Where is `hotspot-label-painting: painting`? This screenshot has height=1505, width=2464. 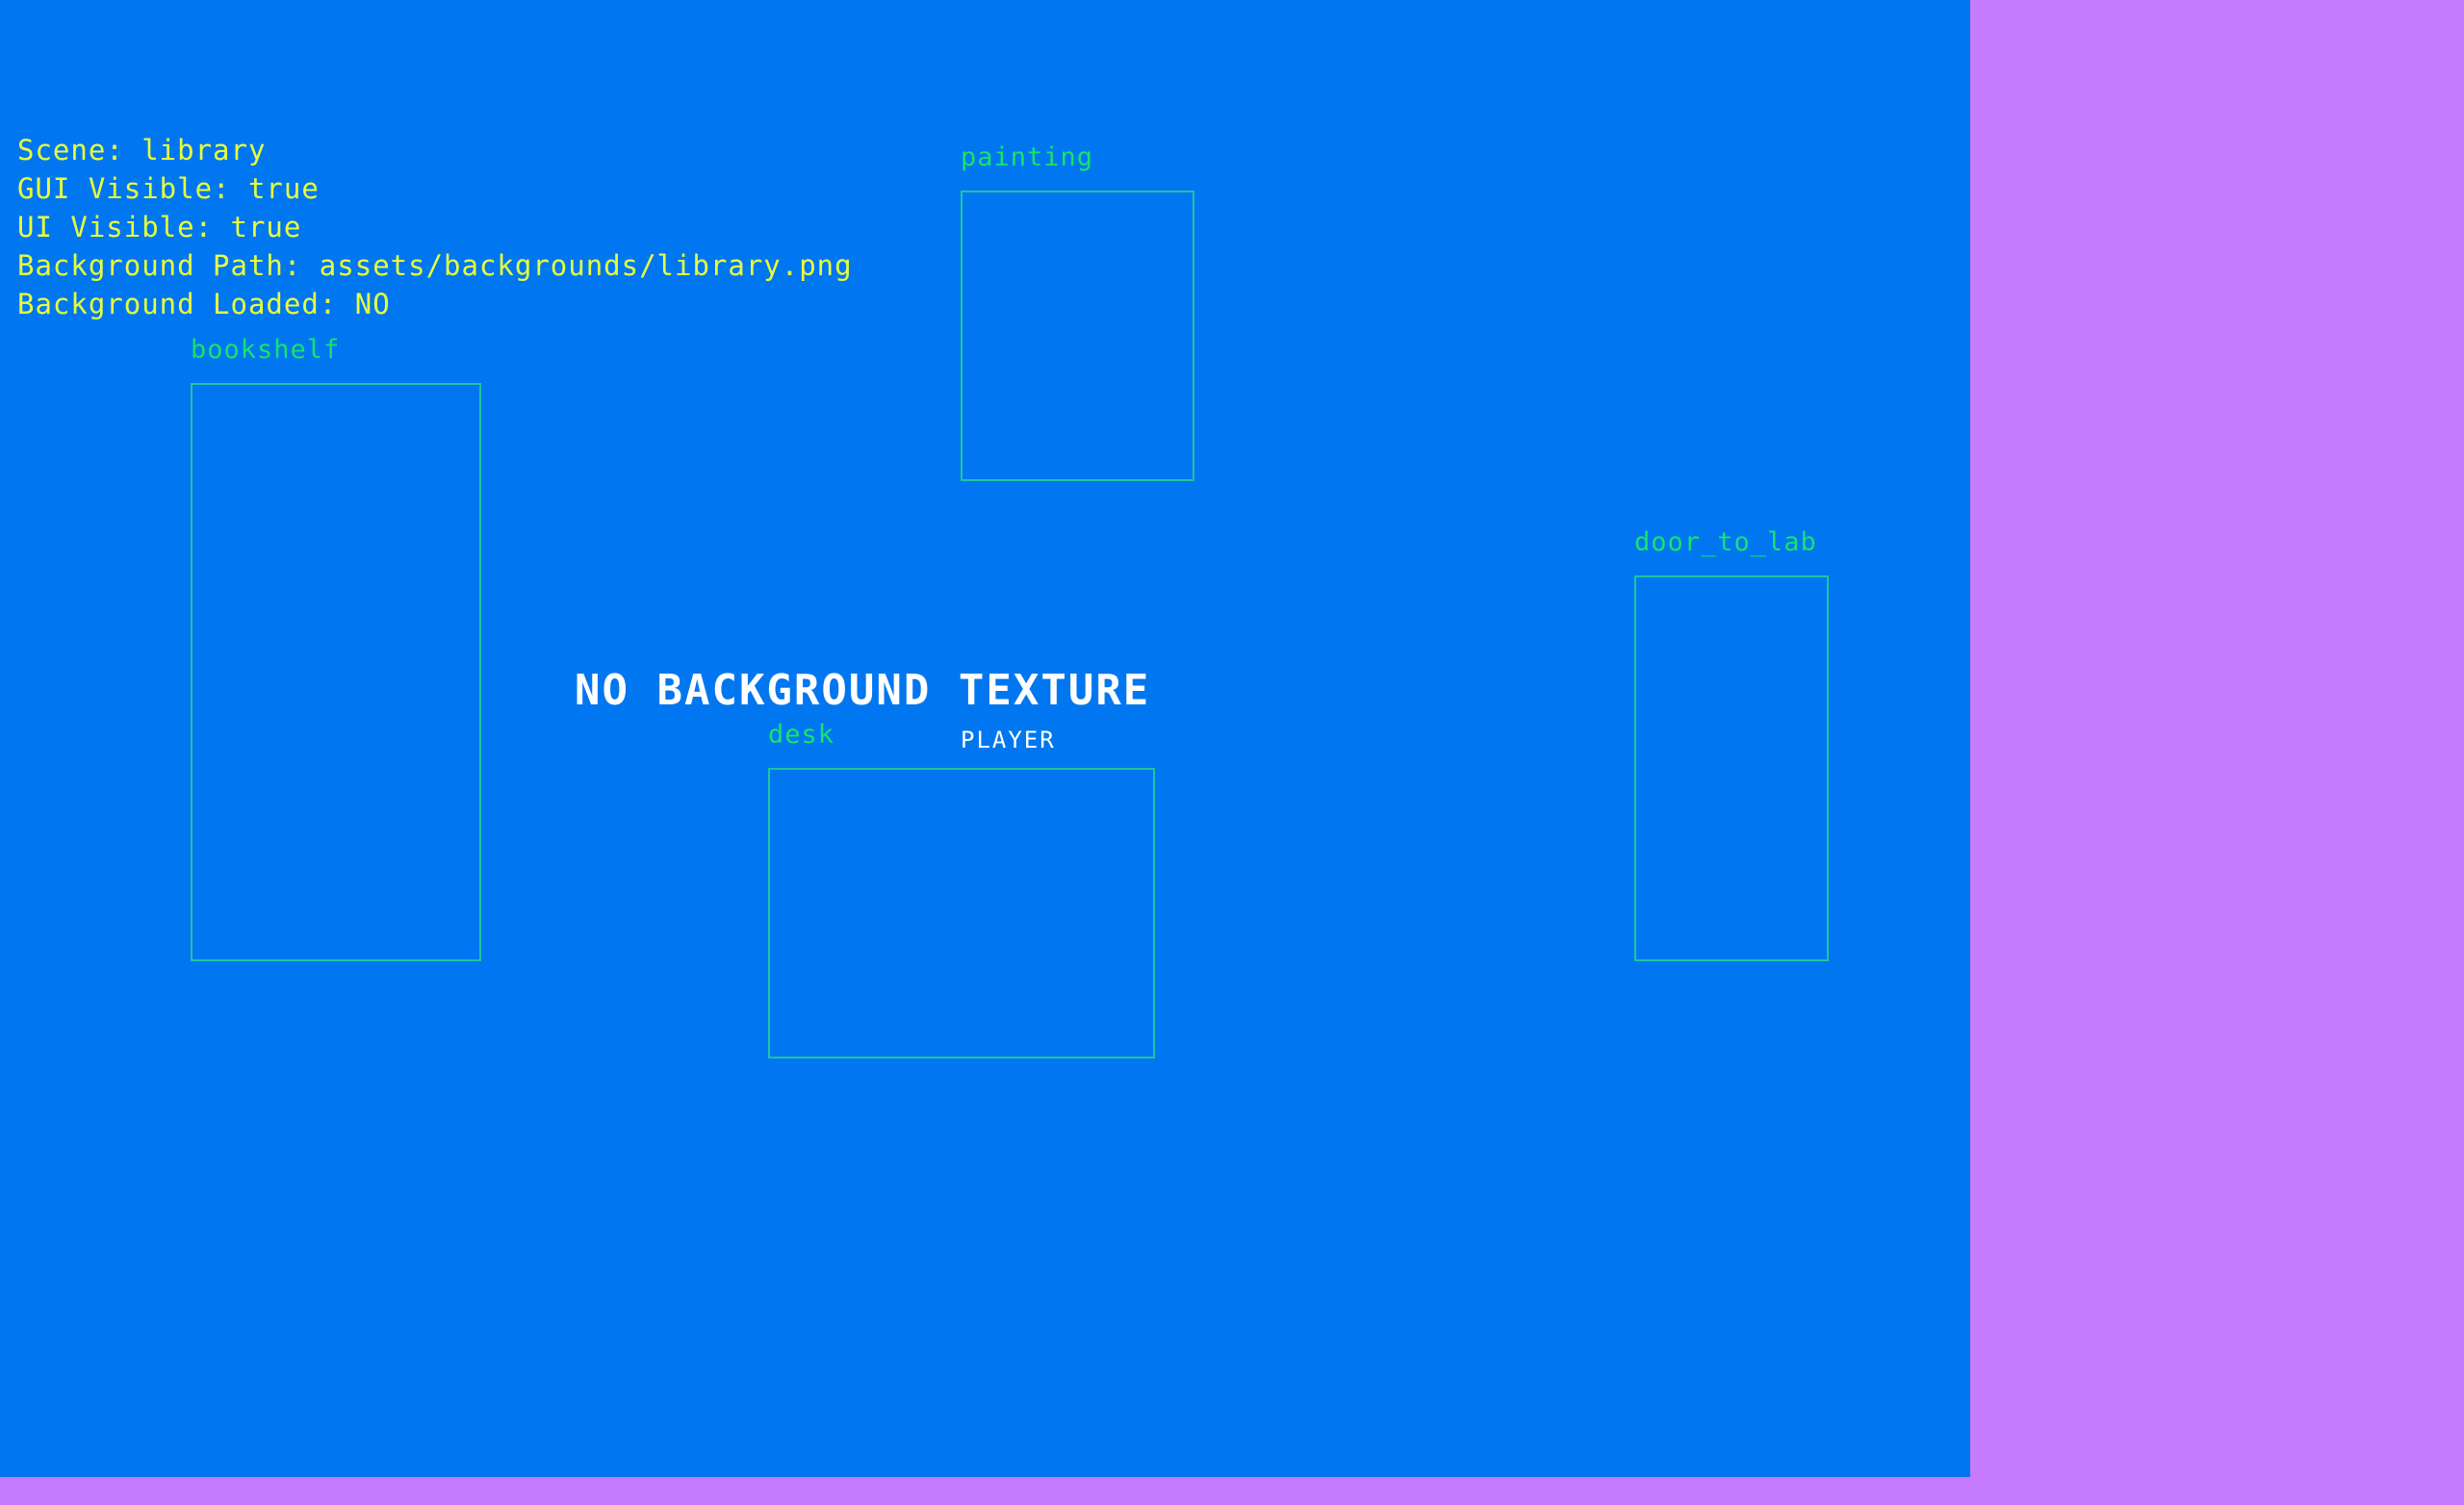
hotspot-label-painting: painting is located at coordinates (1027, 157).